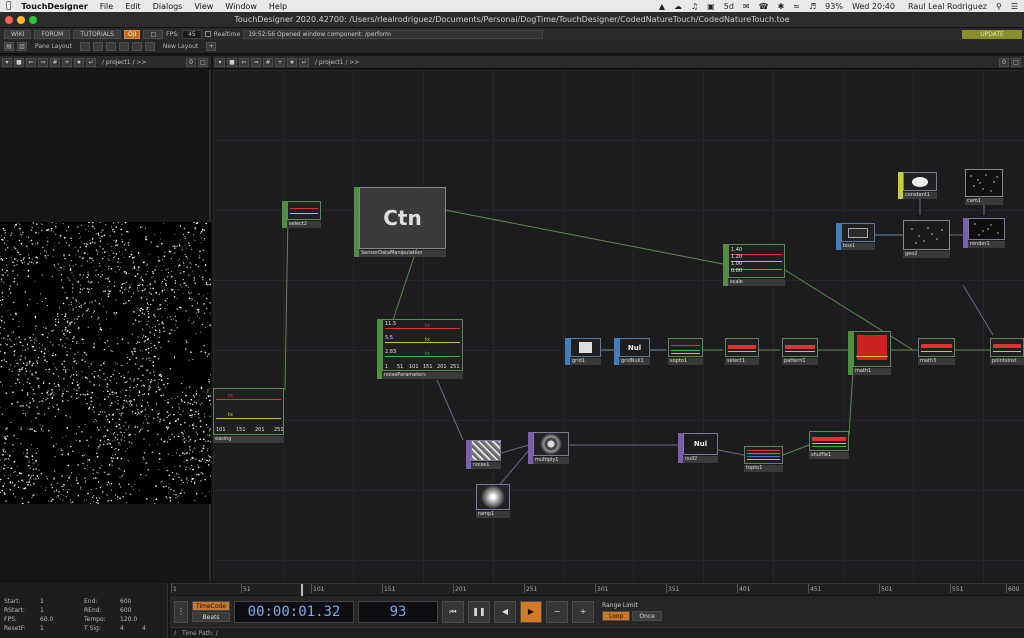  I want to click on node-box1: box1, so click(855, 236).